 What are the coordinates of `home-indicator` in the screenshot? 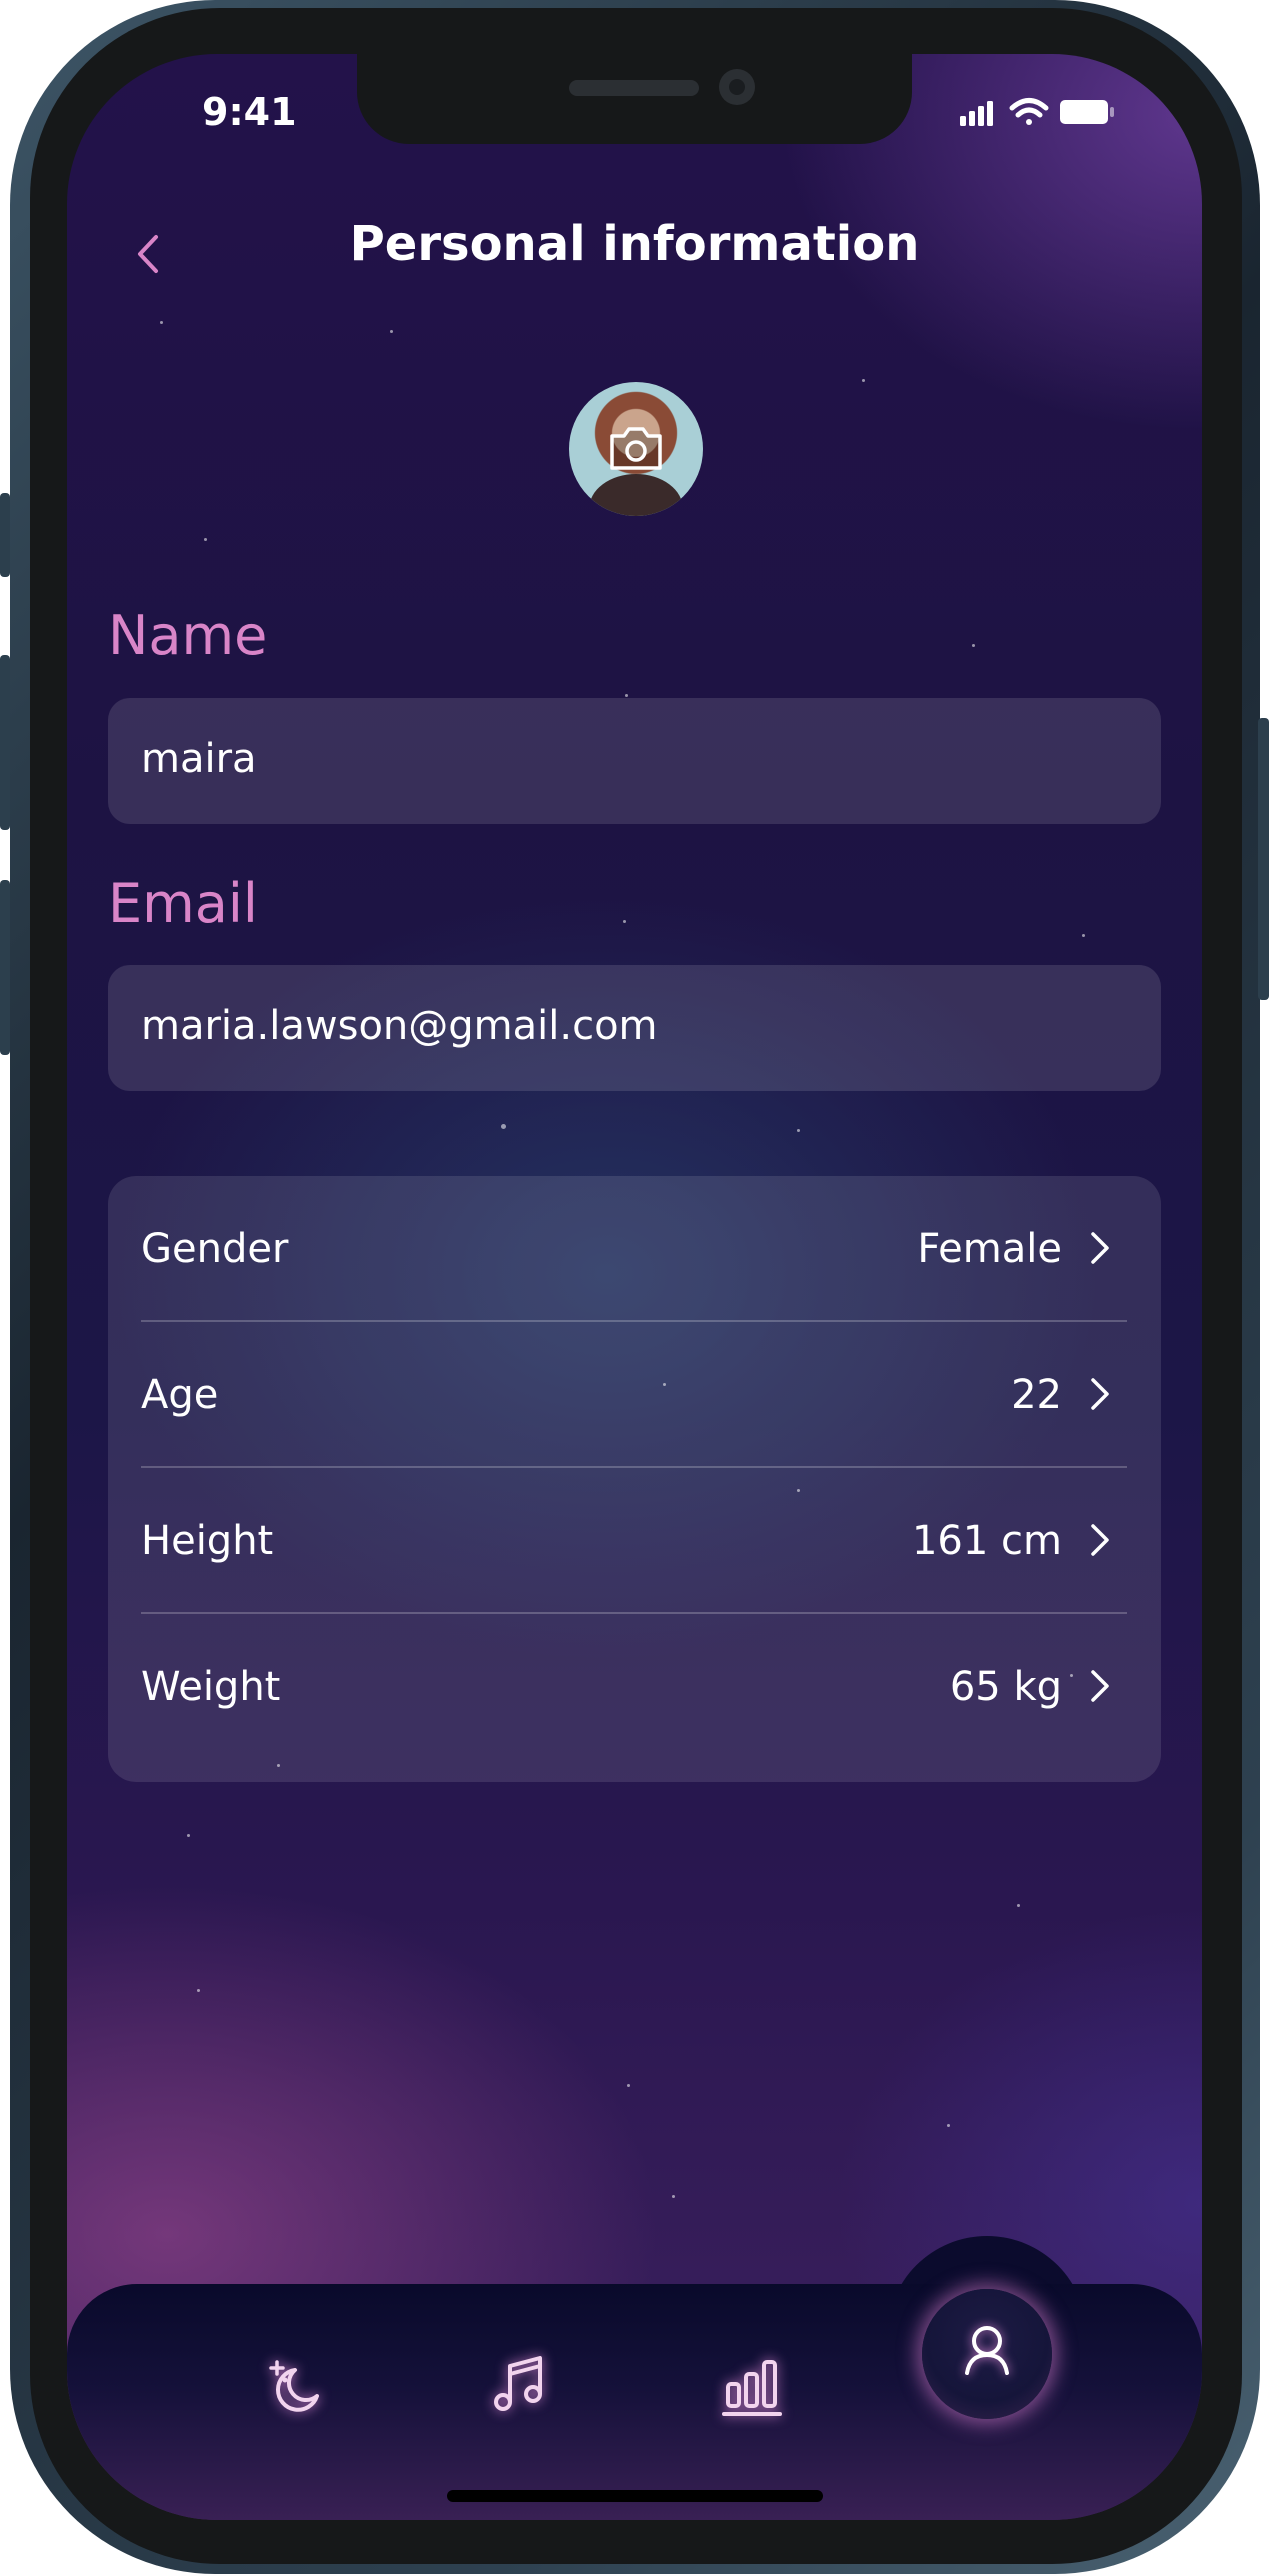 It's located at (635, 2496).